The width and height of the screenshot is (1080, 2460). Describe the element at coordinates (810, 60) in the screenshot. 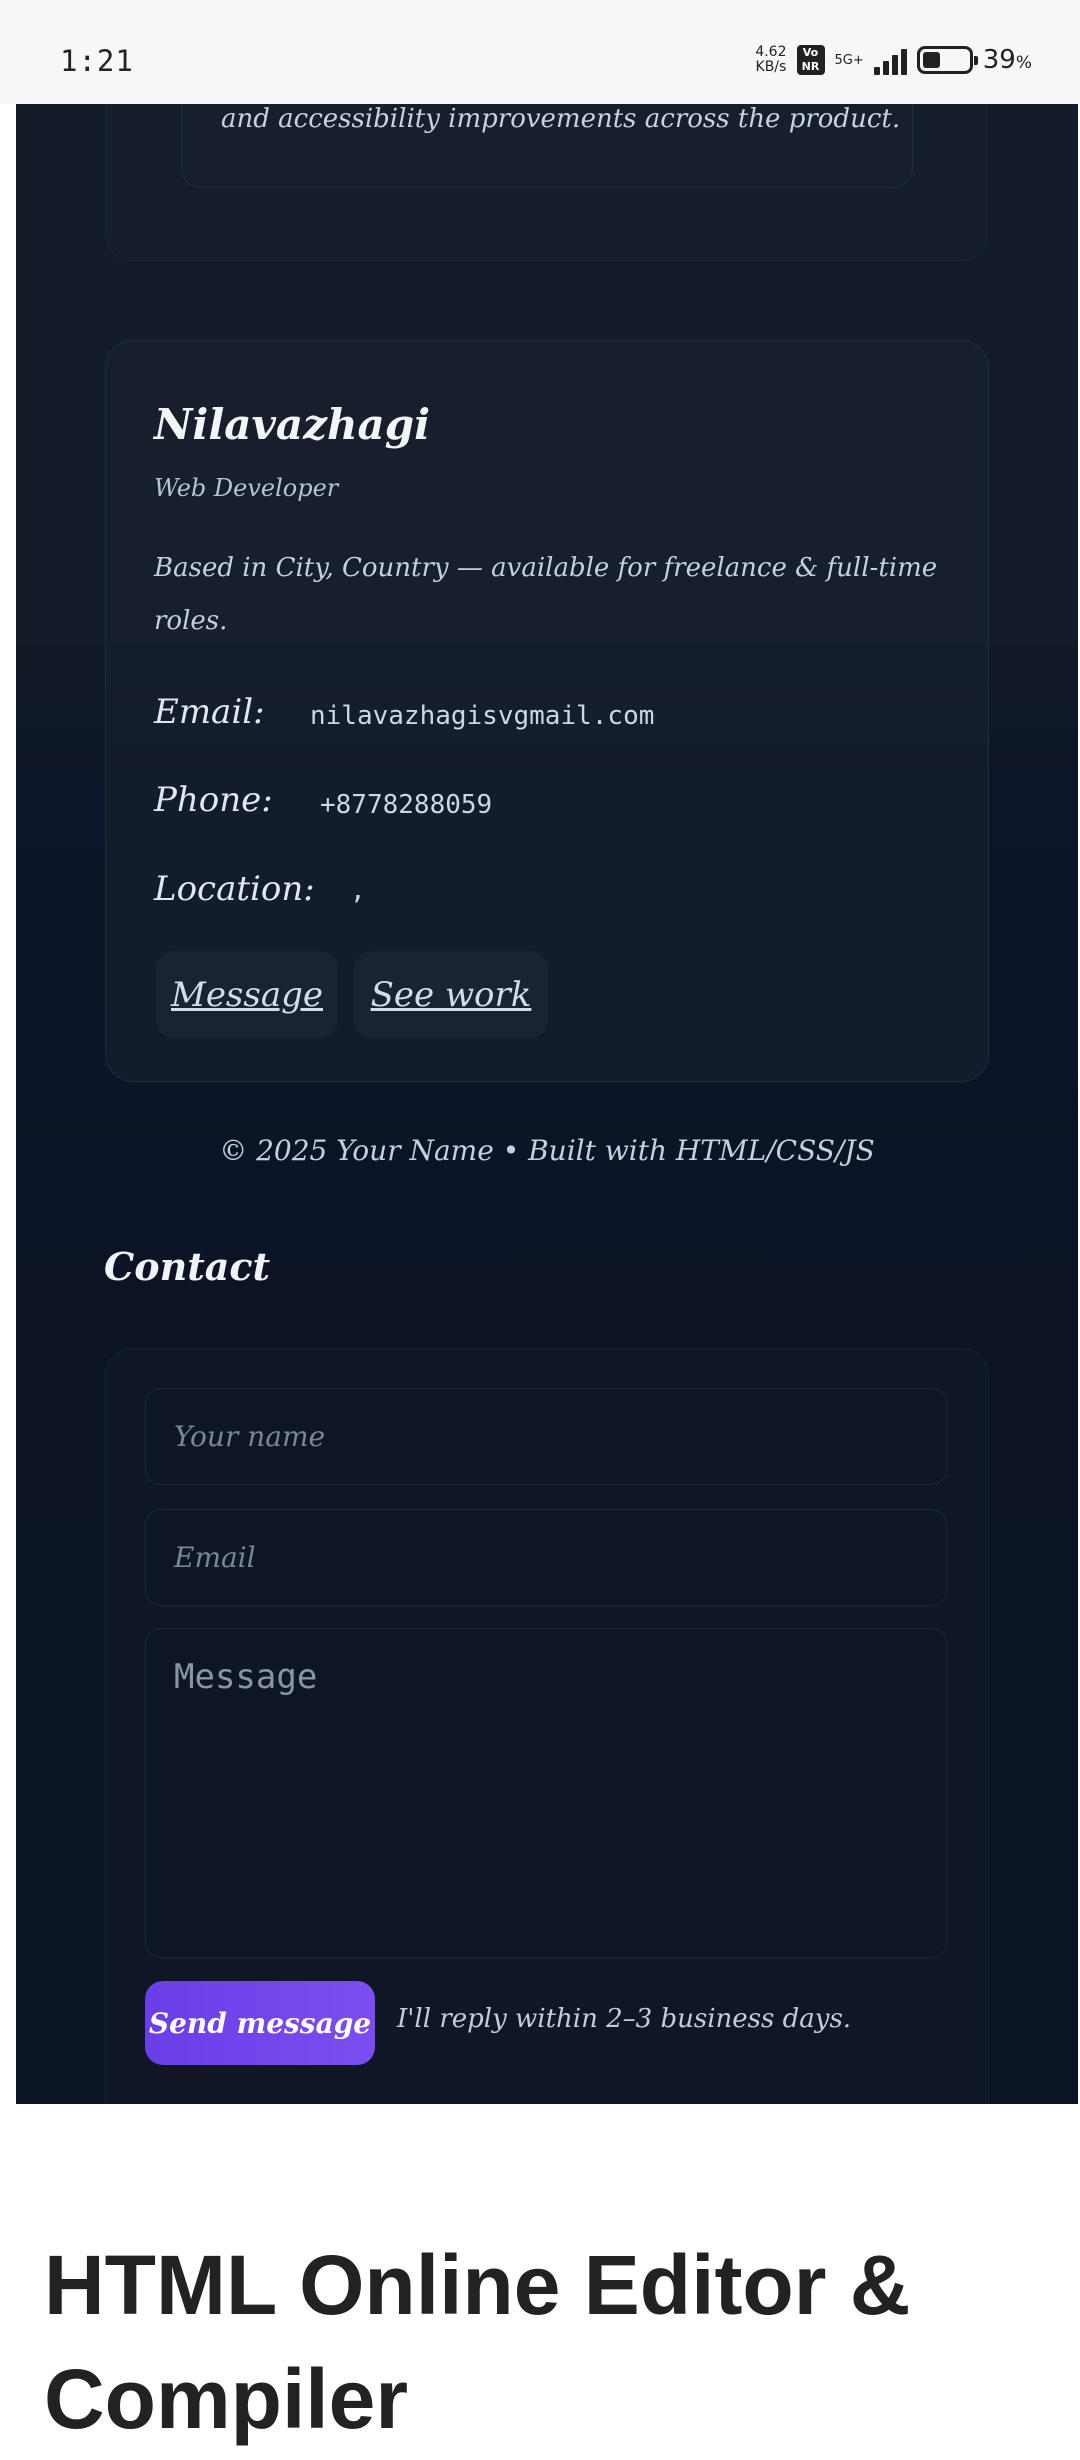

I see `volte-icon: Vo NR` at that location.